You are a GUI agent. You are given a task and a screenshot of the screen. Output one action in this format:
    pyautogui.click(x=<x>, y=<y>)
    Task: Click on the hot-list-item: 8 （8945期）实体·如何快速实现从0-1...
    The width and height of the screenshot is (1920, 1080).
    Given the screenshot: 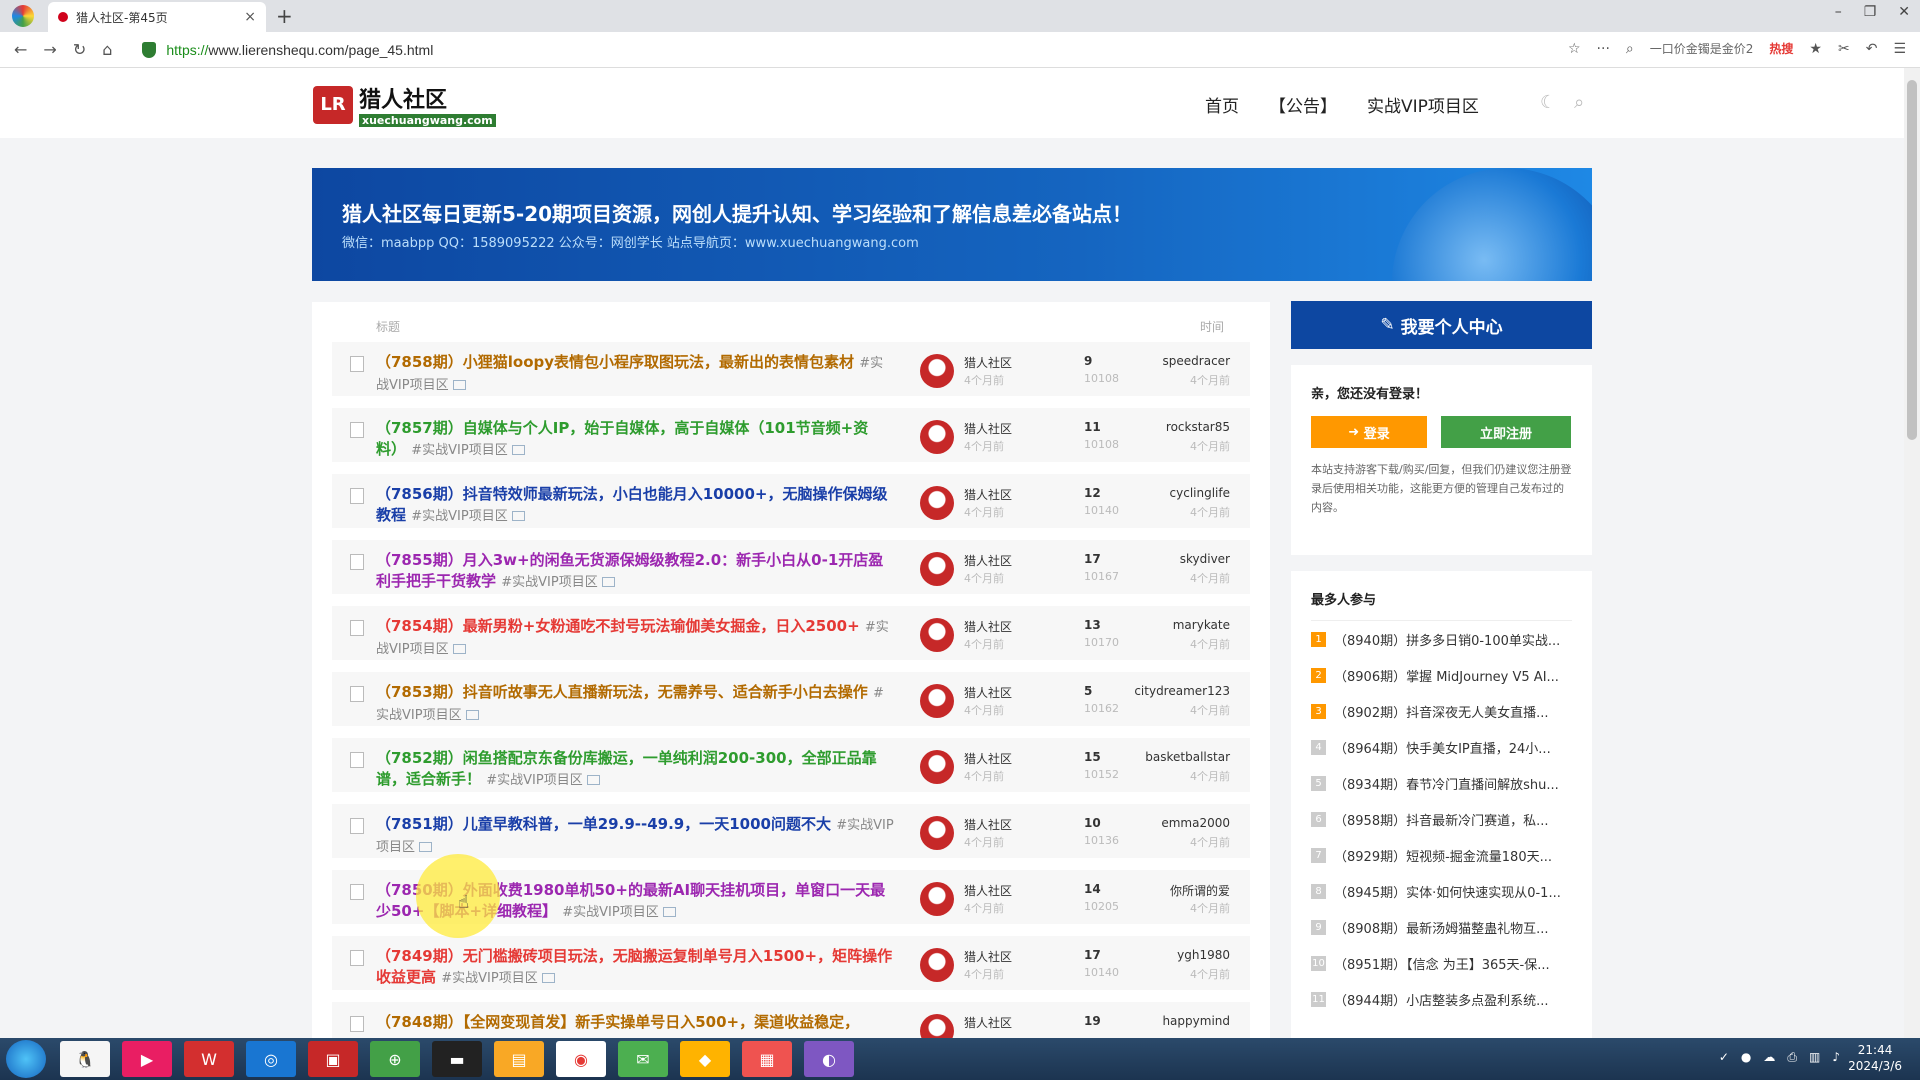 What is the action you would take?
    pyautogui.click(x=1441, y=891)
    